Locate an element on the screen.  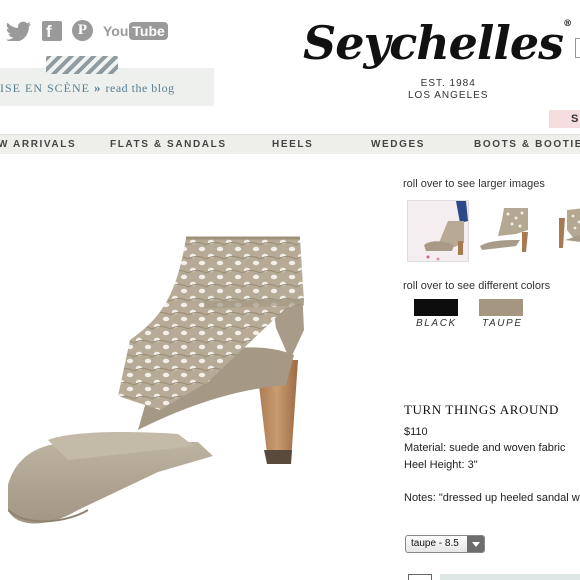
blog-link: ISE EN SCÈNE » read the blog is located at coordinates (87, 88).